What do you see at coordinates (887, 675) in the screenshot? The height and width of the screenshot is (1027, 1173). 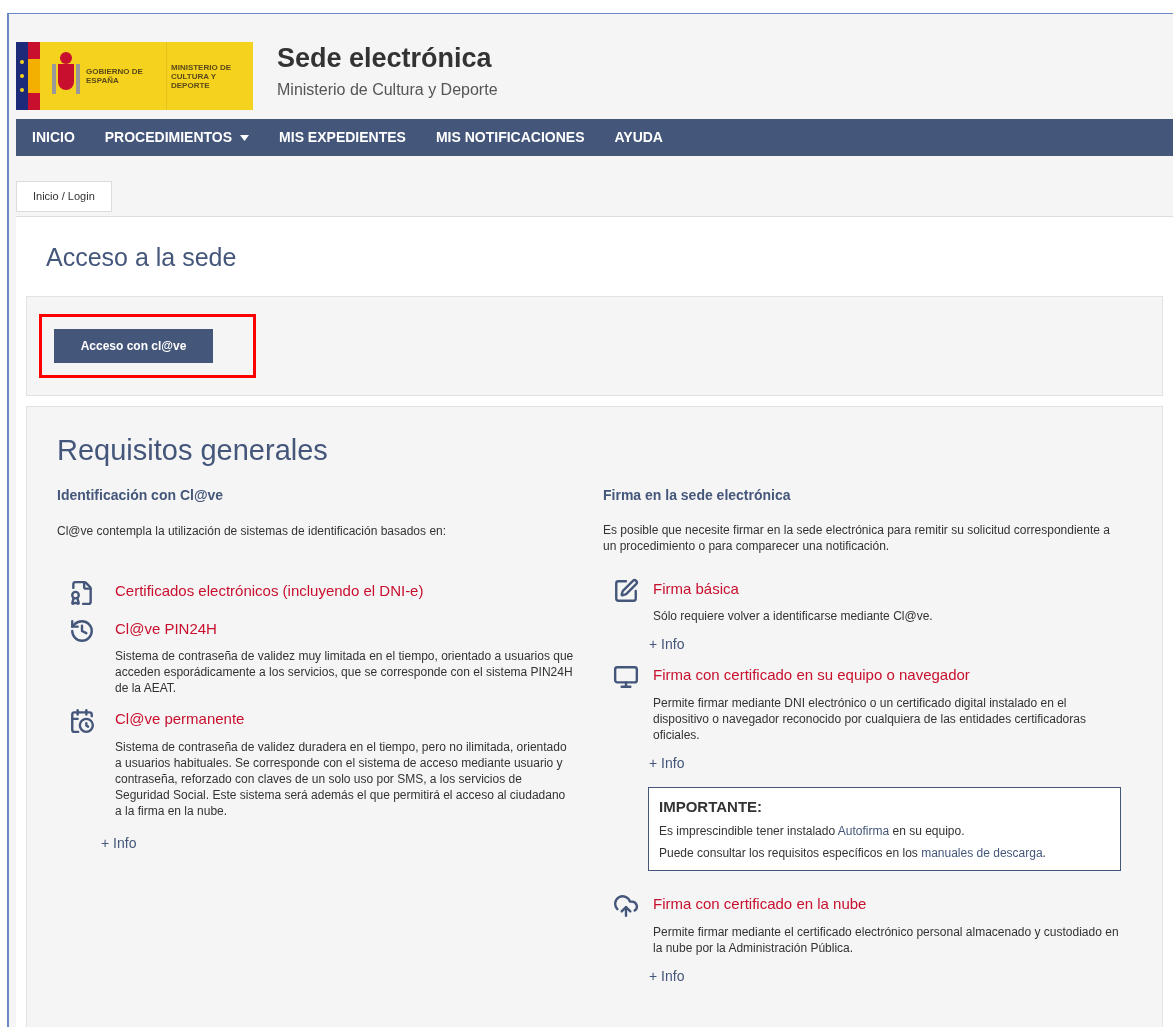 I see `option-title-link: Firma con certificado en su equipo o navegador` at bounding box center [887, 675].